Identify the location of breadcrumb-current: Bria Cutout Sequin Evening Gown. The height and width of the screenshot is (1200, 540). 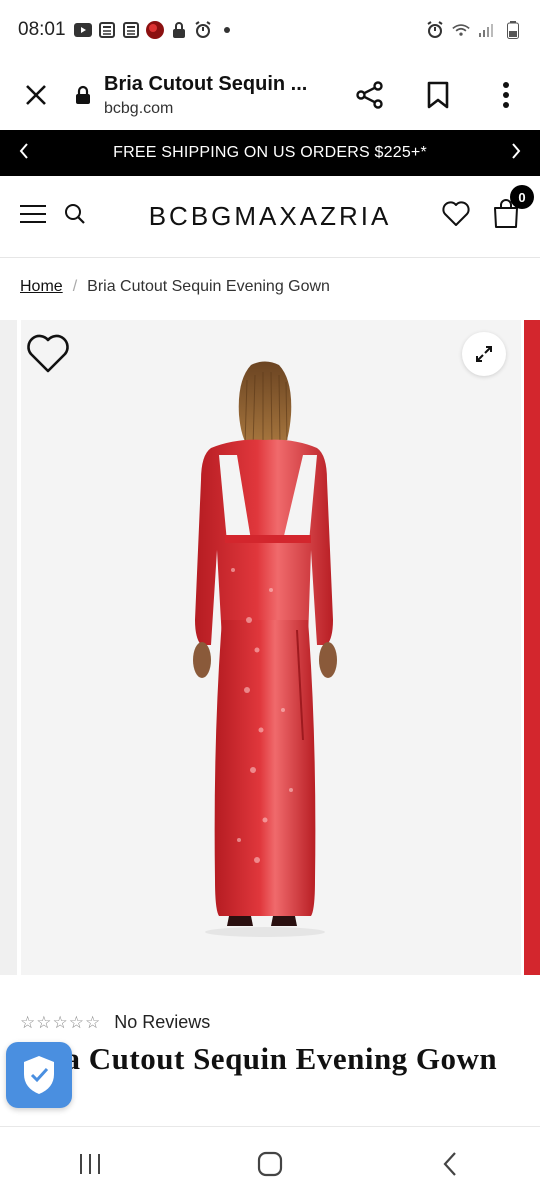
(208, 286).